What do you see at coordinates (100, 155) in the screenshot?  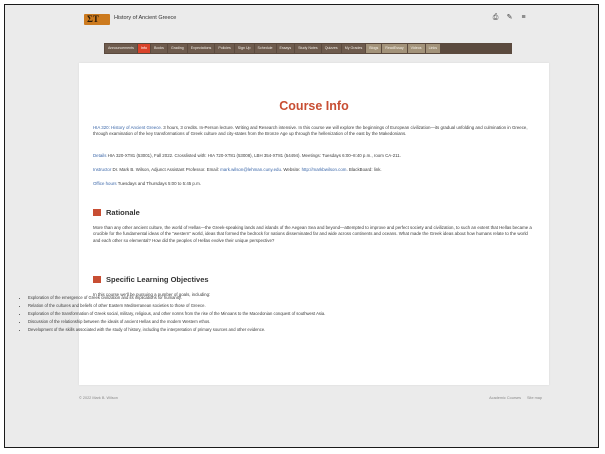 I see `details-label: Details` at bounding box center [100, 155].